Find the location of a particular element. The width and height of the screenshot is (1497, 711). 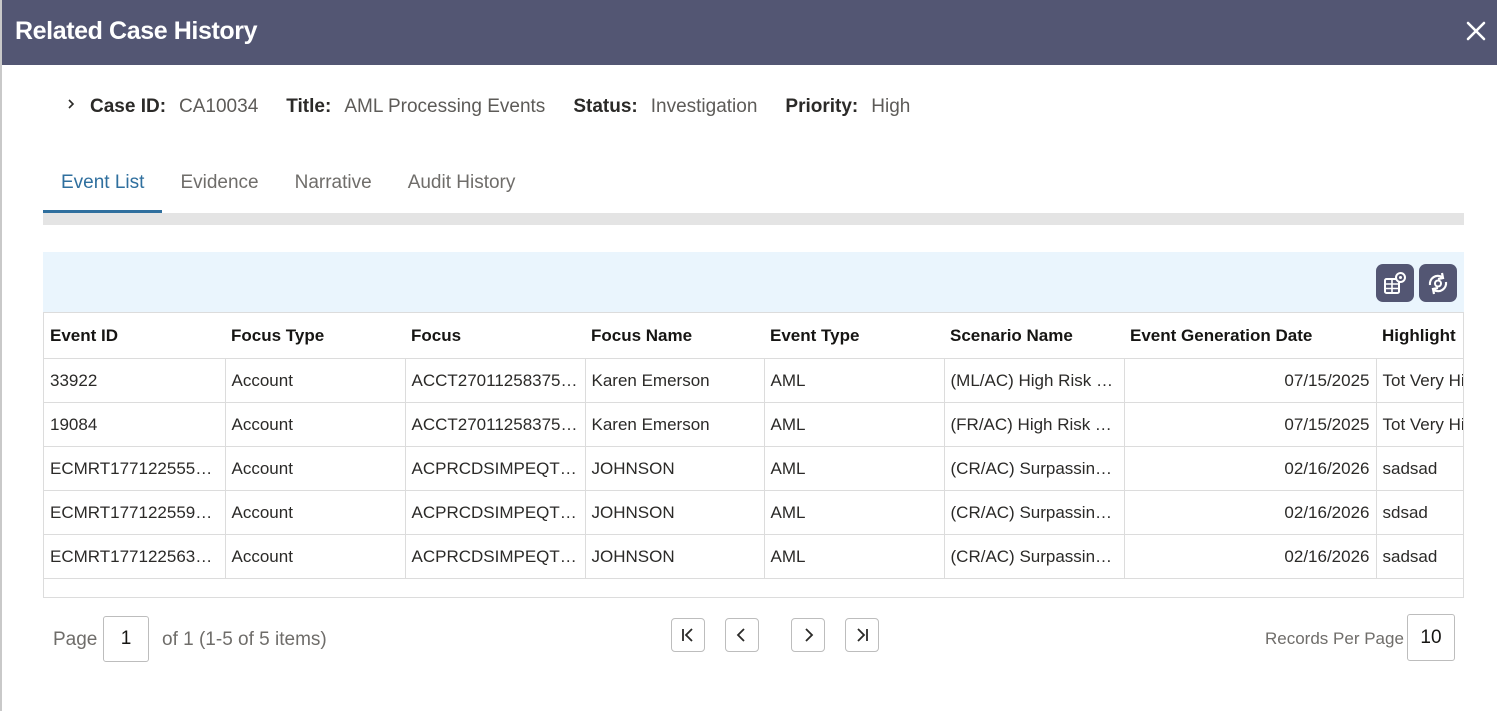

refresh-settings-icon is located at coordinates (1438, 283).